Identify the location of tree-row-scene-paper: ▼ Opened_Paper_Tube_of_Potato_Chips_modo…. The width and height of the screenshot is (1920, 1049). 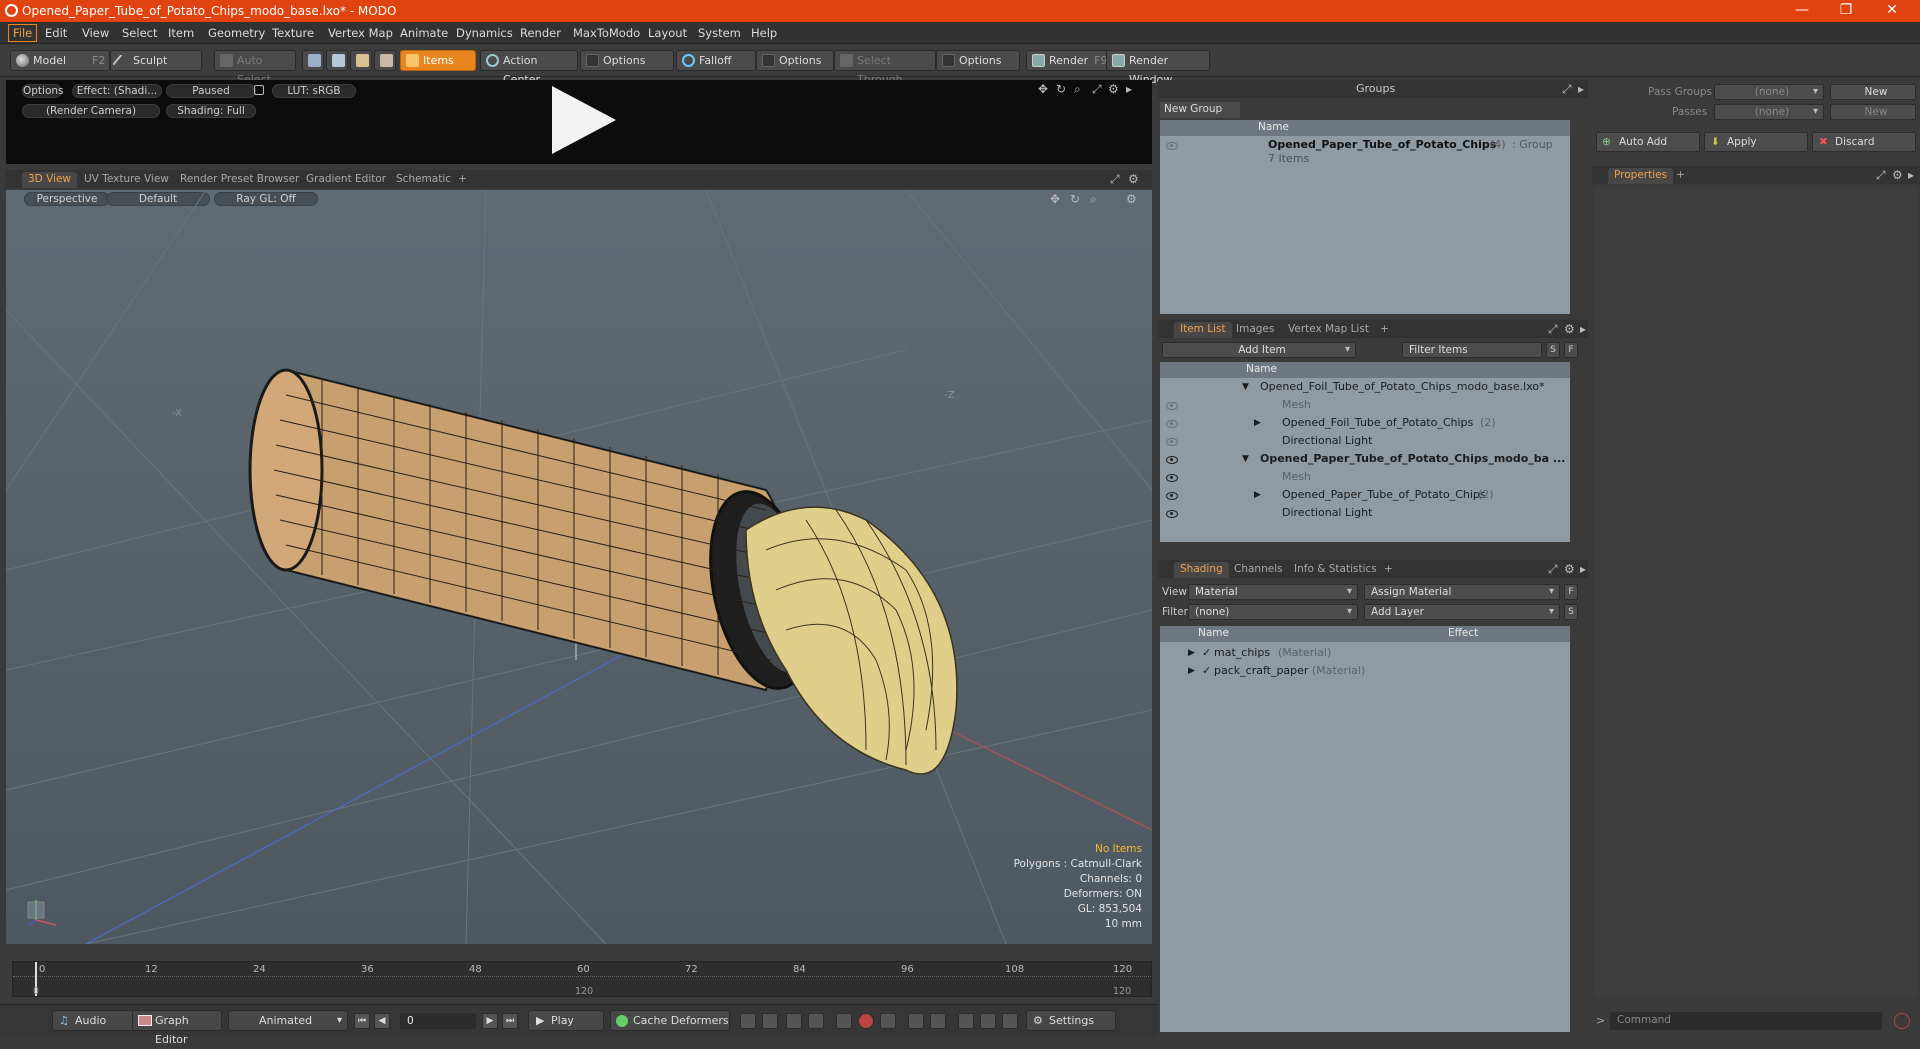
(1365, 459).